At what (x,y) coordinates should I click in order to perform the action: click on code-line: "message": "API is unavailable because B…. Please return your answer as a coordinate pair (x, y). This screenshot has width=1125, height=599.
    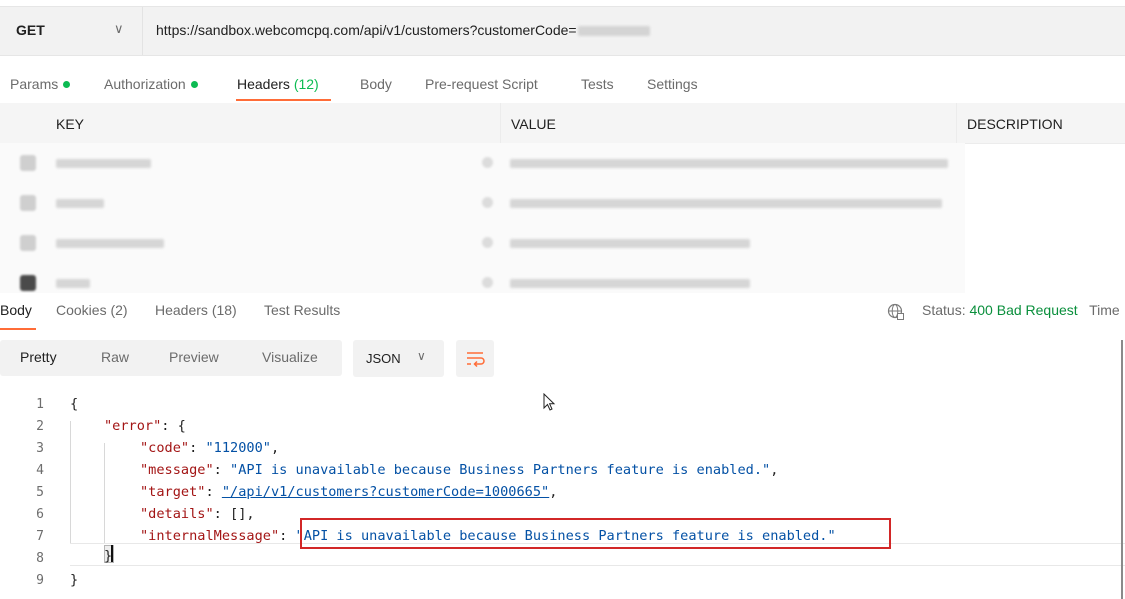
    Looking at the image, I should click on (459, 470).